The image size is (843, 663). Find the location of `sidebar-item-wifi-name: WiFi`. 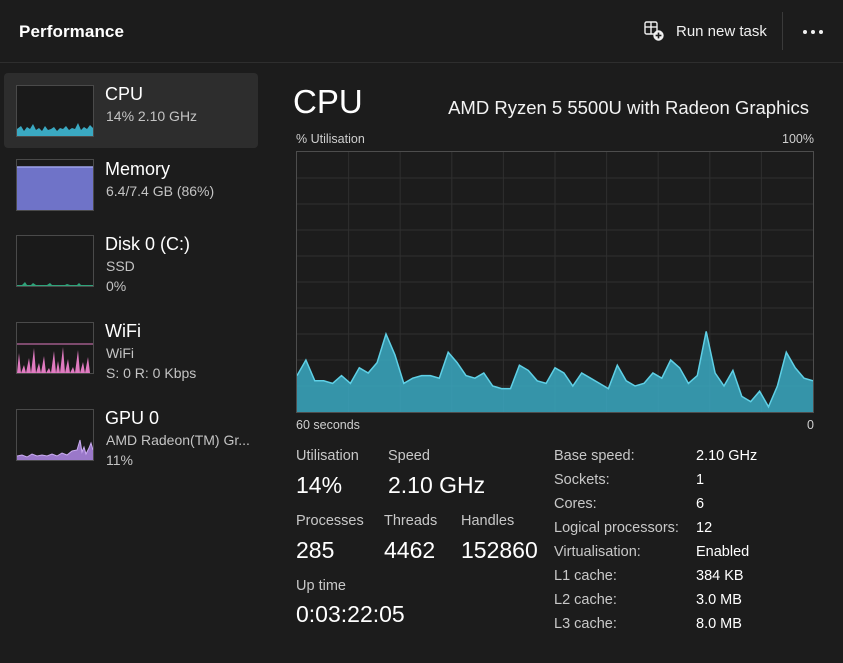

sidebar-item-wifi-name: WiFi is located at coordinates (123, 331).